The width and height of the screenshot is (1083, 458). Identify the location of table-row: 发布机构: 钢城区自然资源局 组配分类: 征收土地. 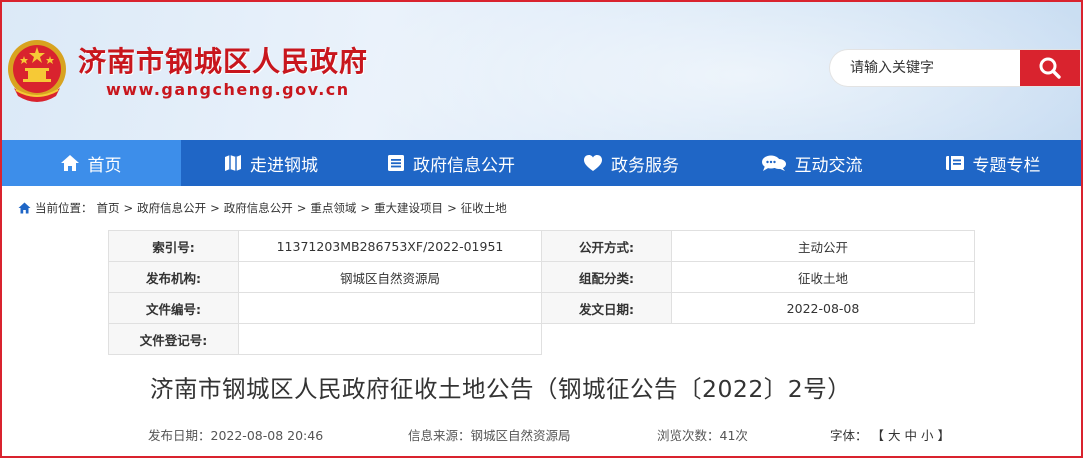
(541, 277).